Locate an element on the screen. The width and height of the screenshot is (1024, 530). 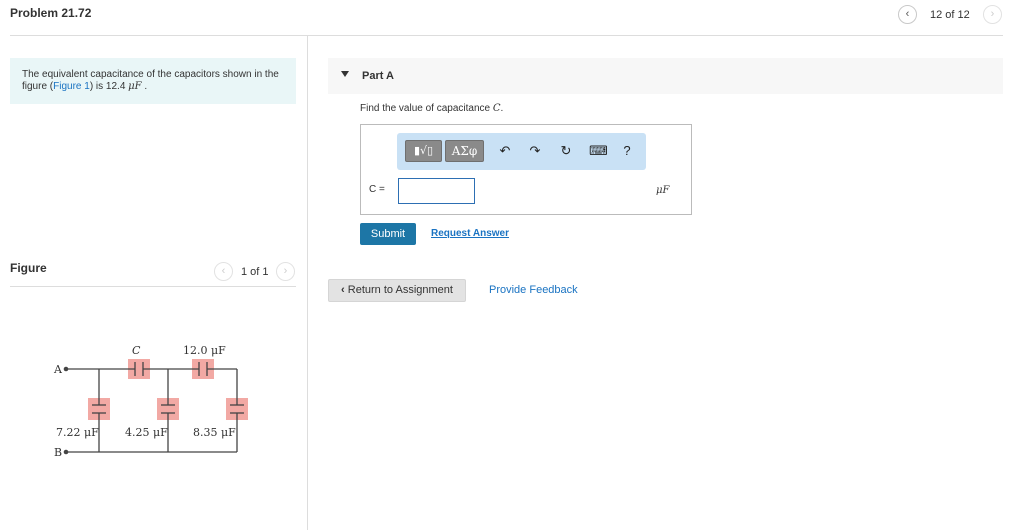
cap-2-label: 4.25 μF is located at coordinates (146, 432).